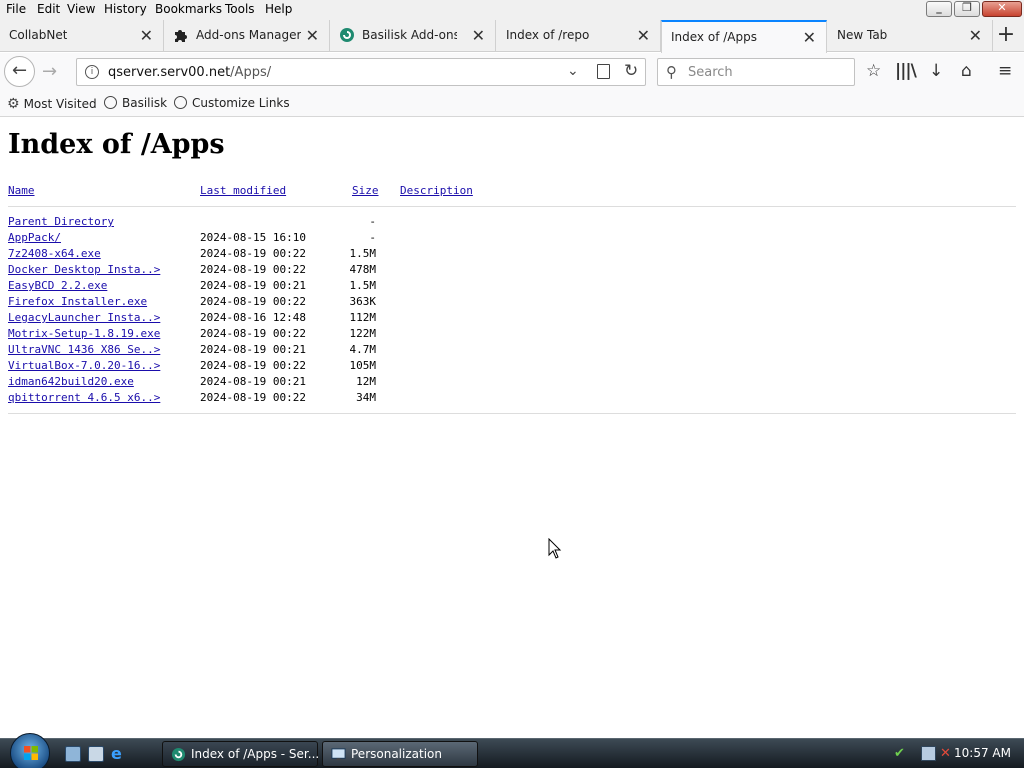 This screenshot has height=768, width=1024. I want to click on tab-label: Basilisk Add-ons -, so click(409, 35).